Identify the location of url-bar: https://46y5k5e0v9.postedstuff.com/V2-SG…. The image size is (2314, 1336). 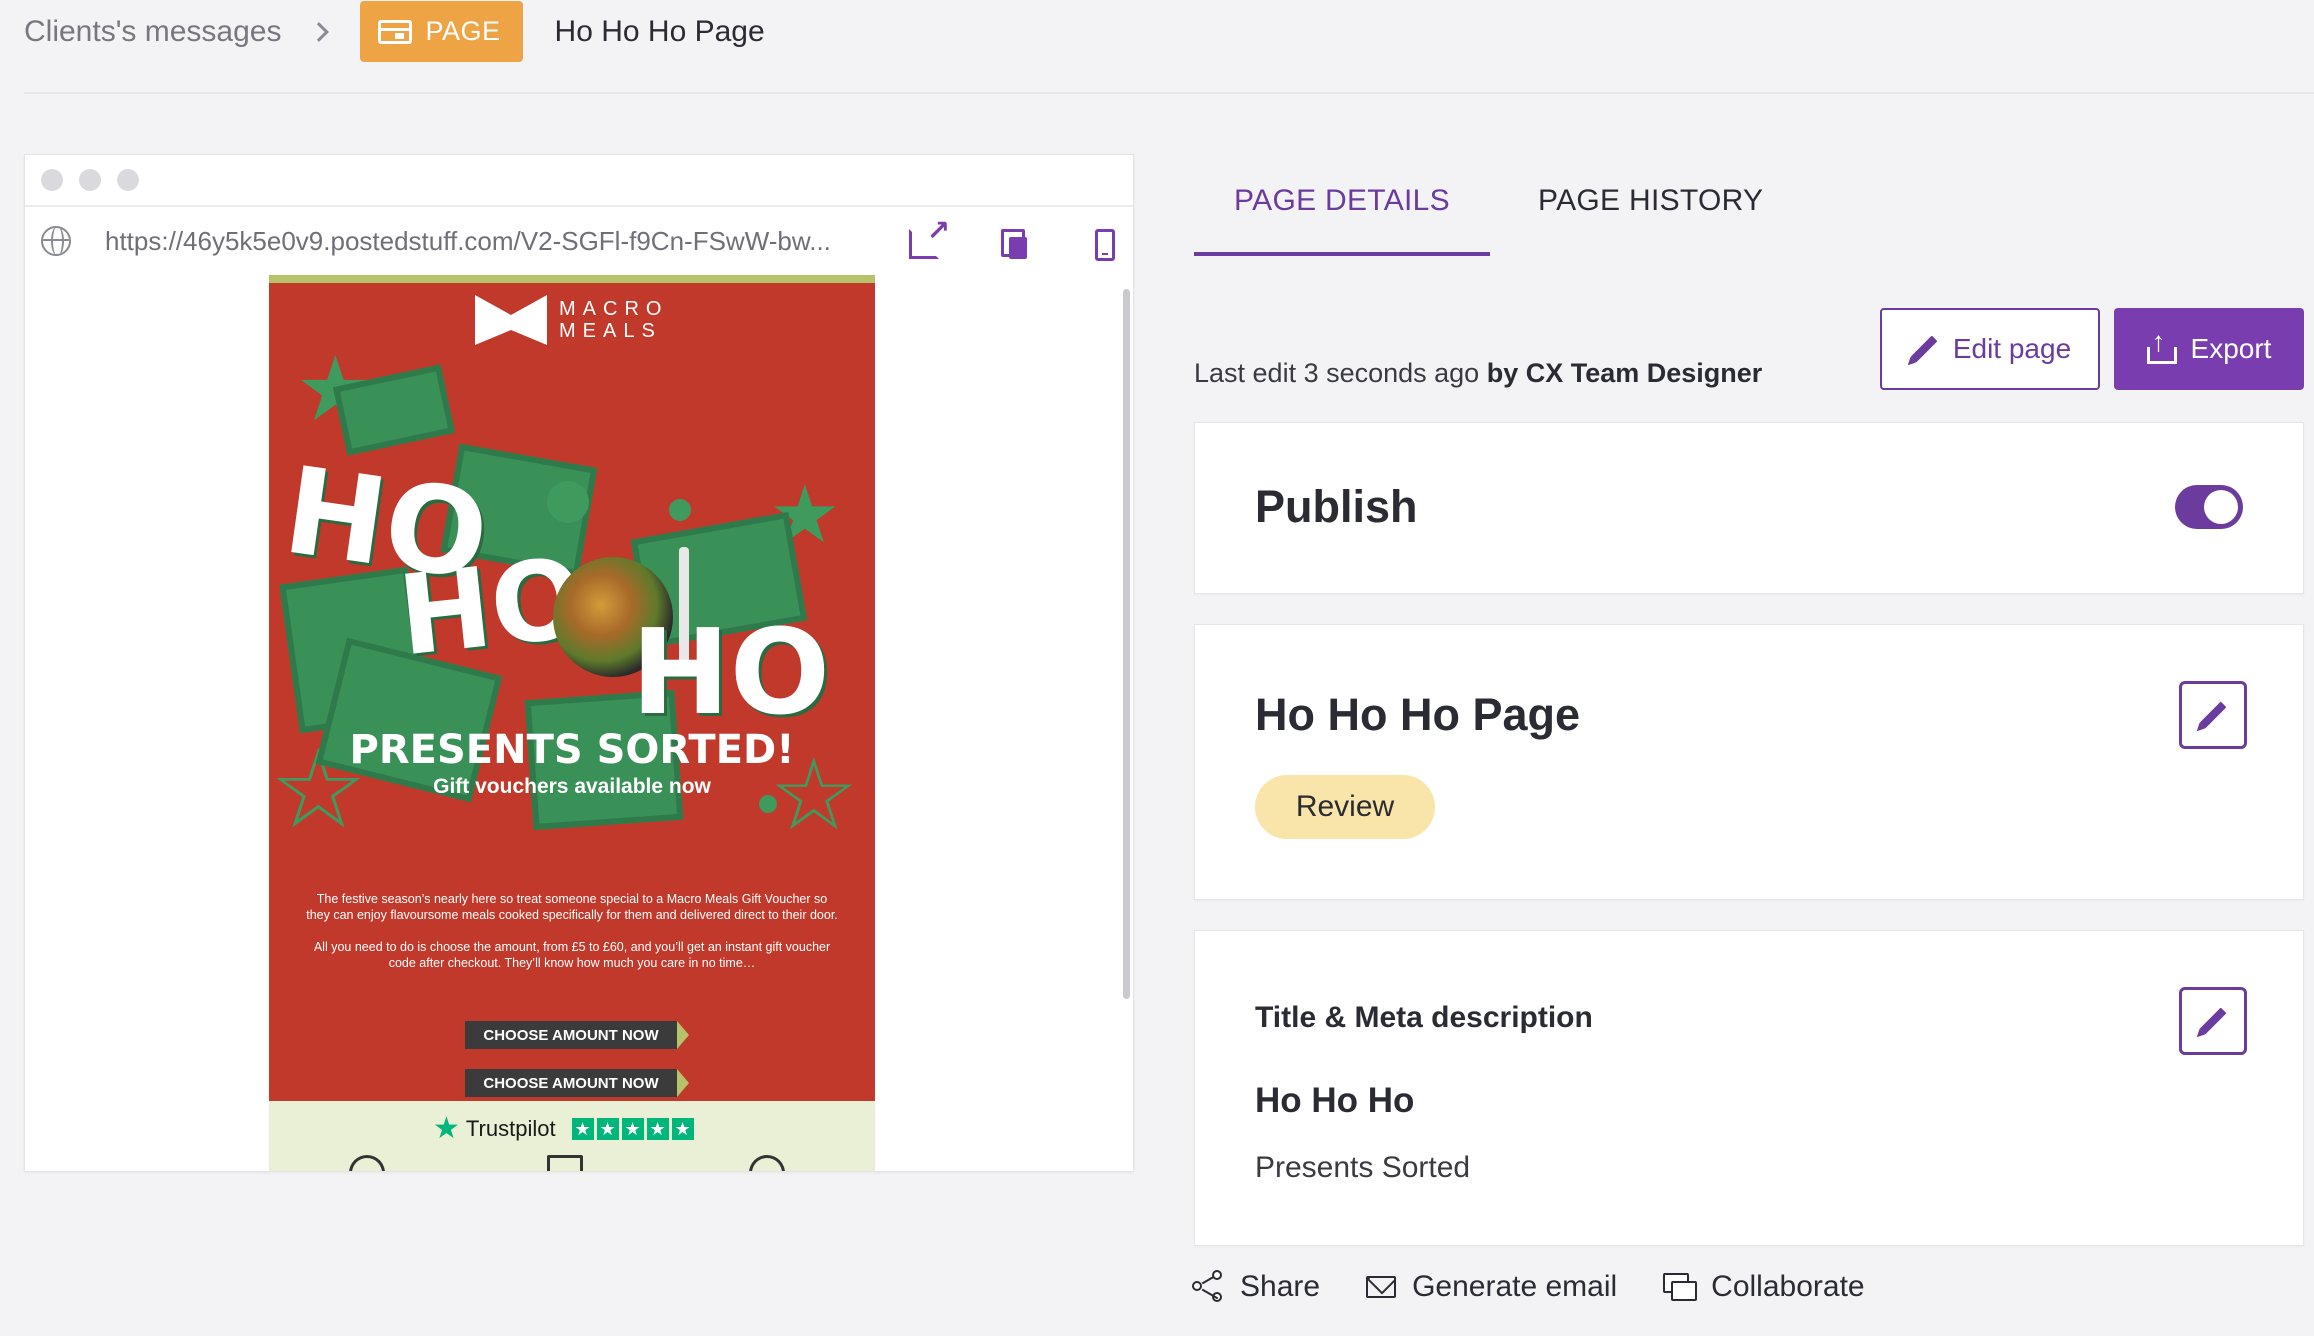
(579, 241).